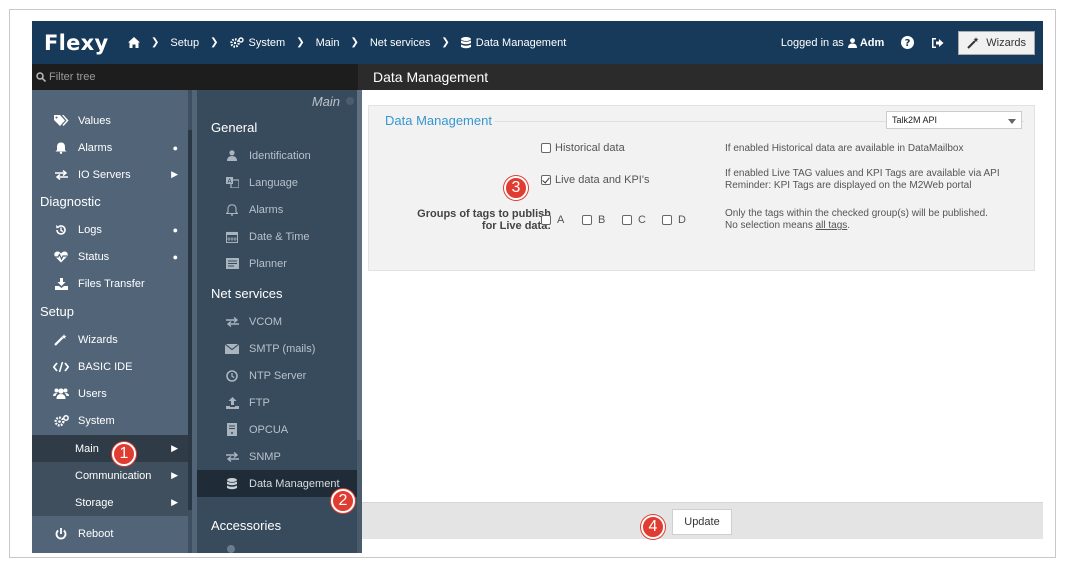  What do you see at coordinates (105, 366) in the screenshot?
I see `tree-item-label: BASIC IDE` at bounding box center [105, 366].